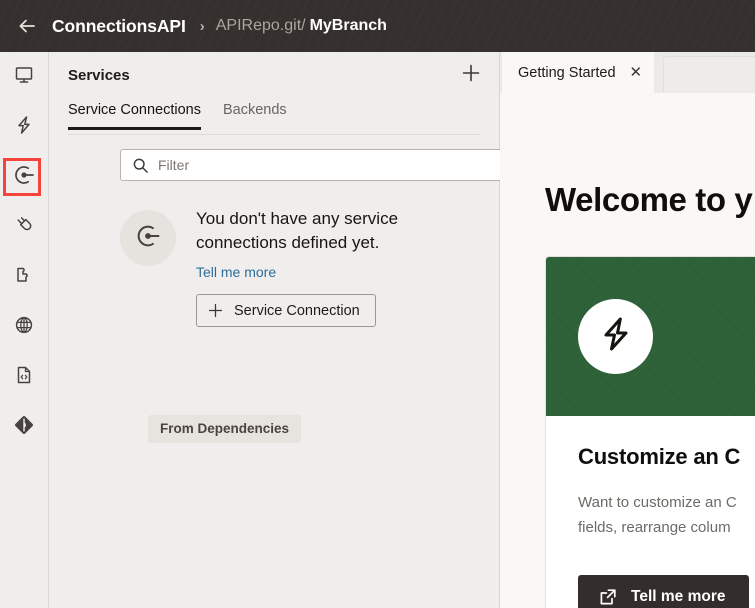  I want to click on activity-item-display, so click(24, 77).